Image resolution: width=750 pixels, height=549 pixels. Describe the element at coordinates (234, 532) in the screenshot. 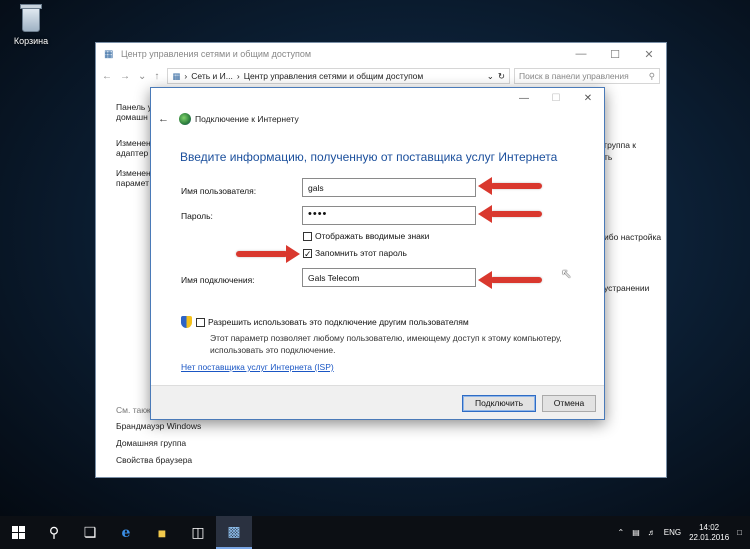

I see `network-center-taskbar-button: ▩` at that location.